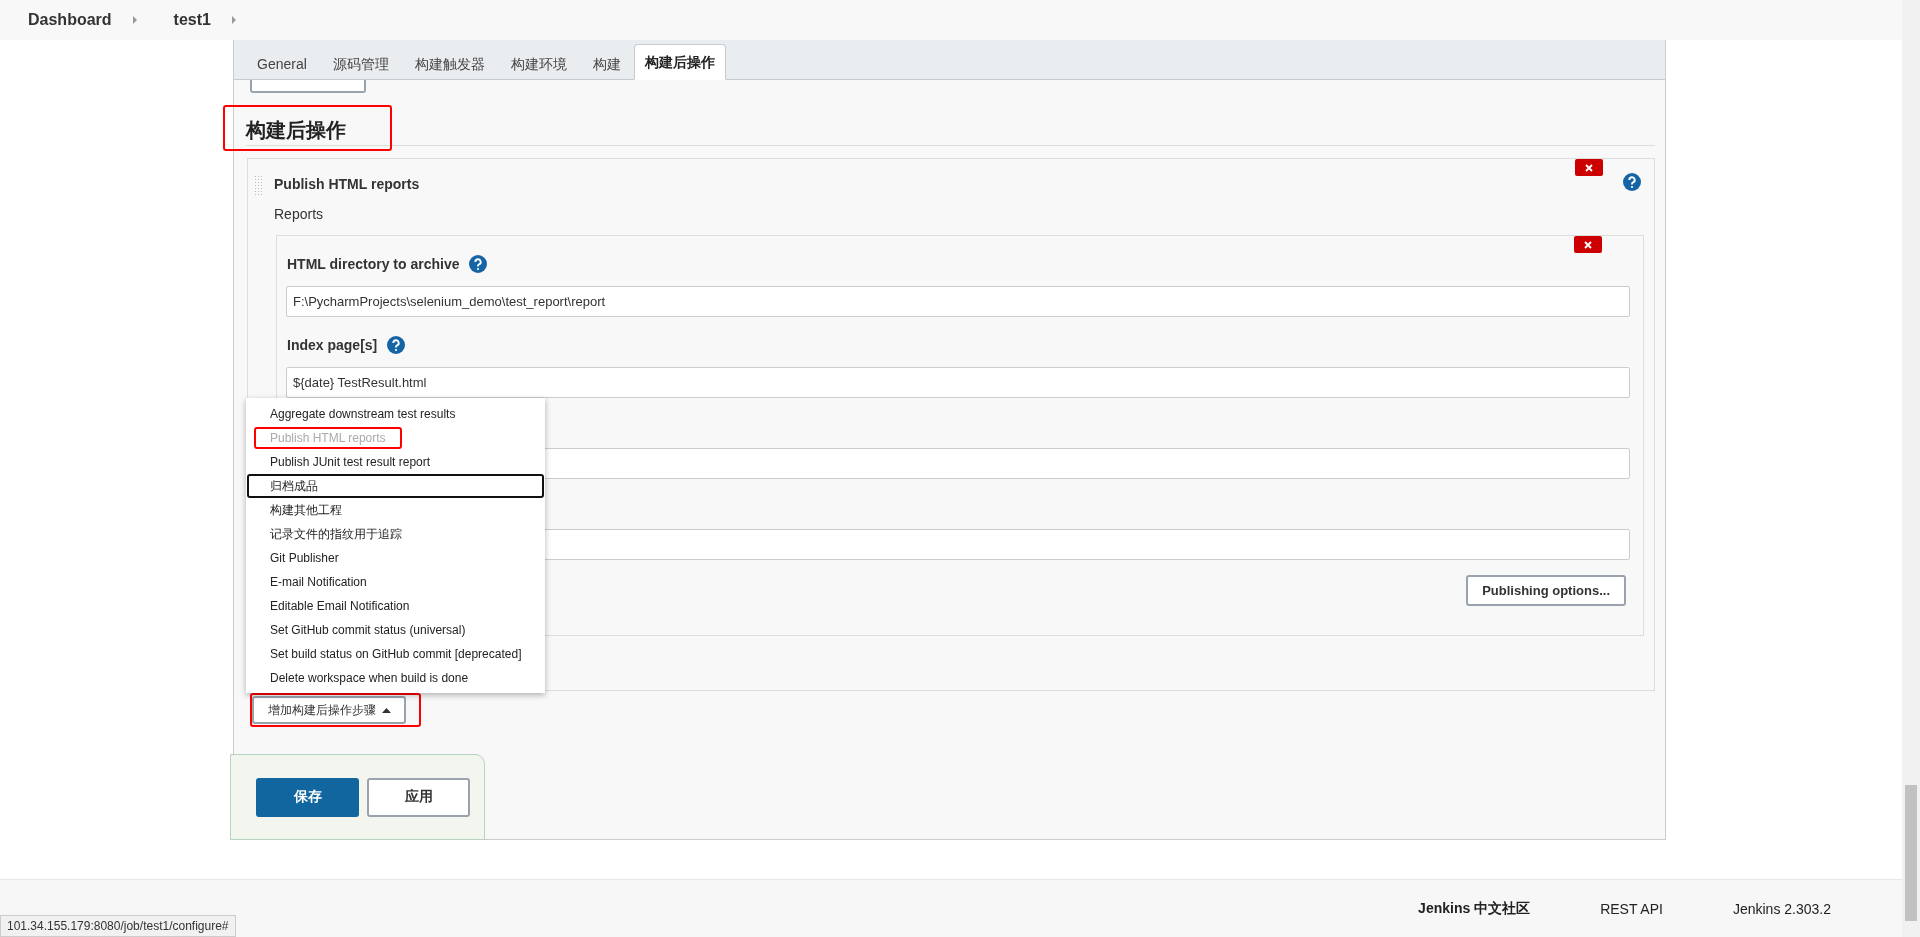 The height and width of the screenshot is (937, 1920). What do you see at coordinates (1911, 468) in the screenshot?
I see `scrollbar` at bounding box center [1911, 468].